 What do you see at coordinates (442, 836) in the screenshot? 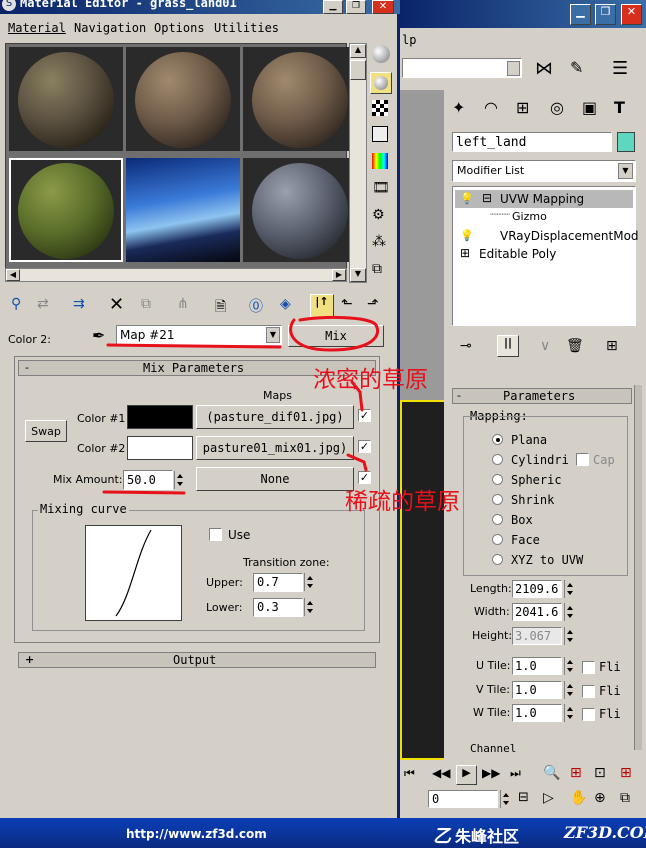
I see `zf-logo-icon: 乙` at bounding box center [442, 836].